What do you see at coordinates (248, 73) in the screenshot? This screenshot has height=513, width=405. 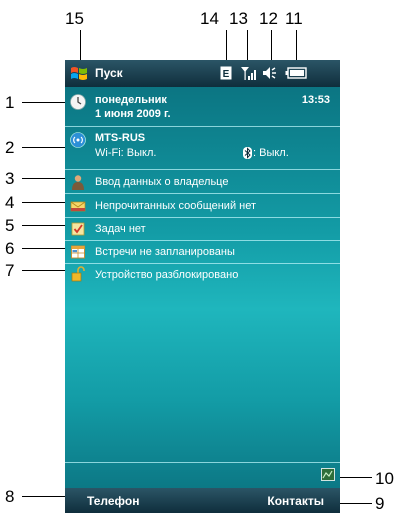 I see `signal-icon` at bounding box center [248, 73].